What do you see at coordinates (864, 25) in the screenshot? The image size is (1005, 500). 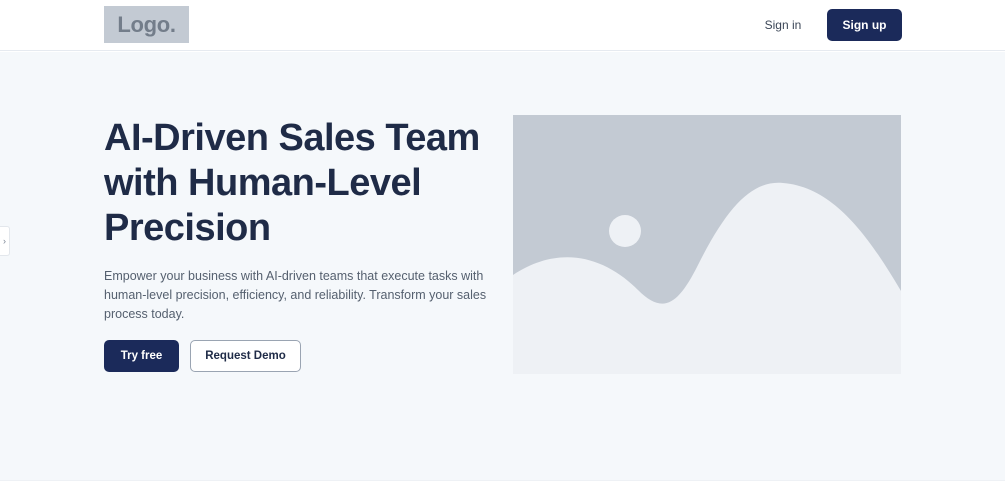 I see `sign-up-button: Sign up` at bounding box center [864, 25].